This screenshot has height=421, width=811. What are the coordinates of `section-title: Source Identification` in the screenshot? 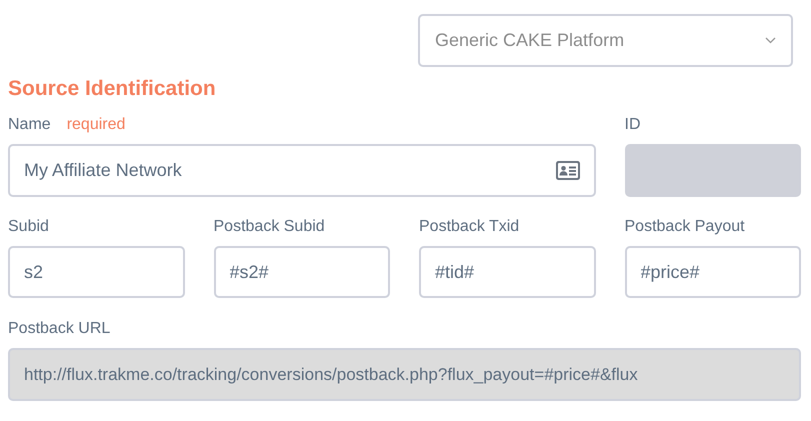 It's located at (112, 89).